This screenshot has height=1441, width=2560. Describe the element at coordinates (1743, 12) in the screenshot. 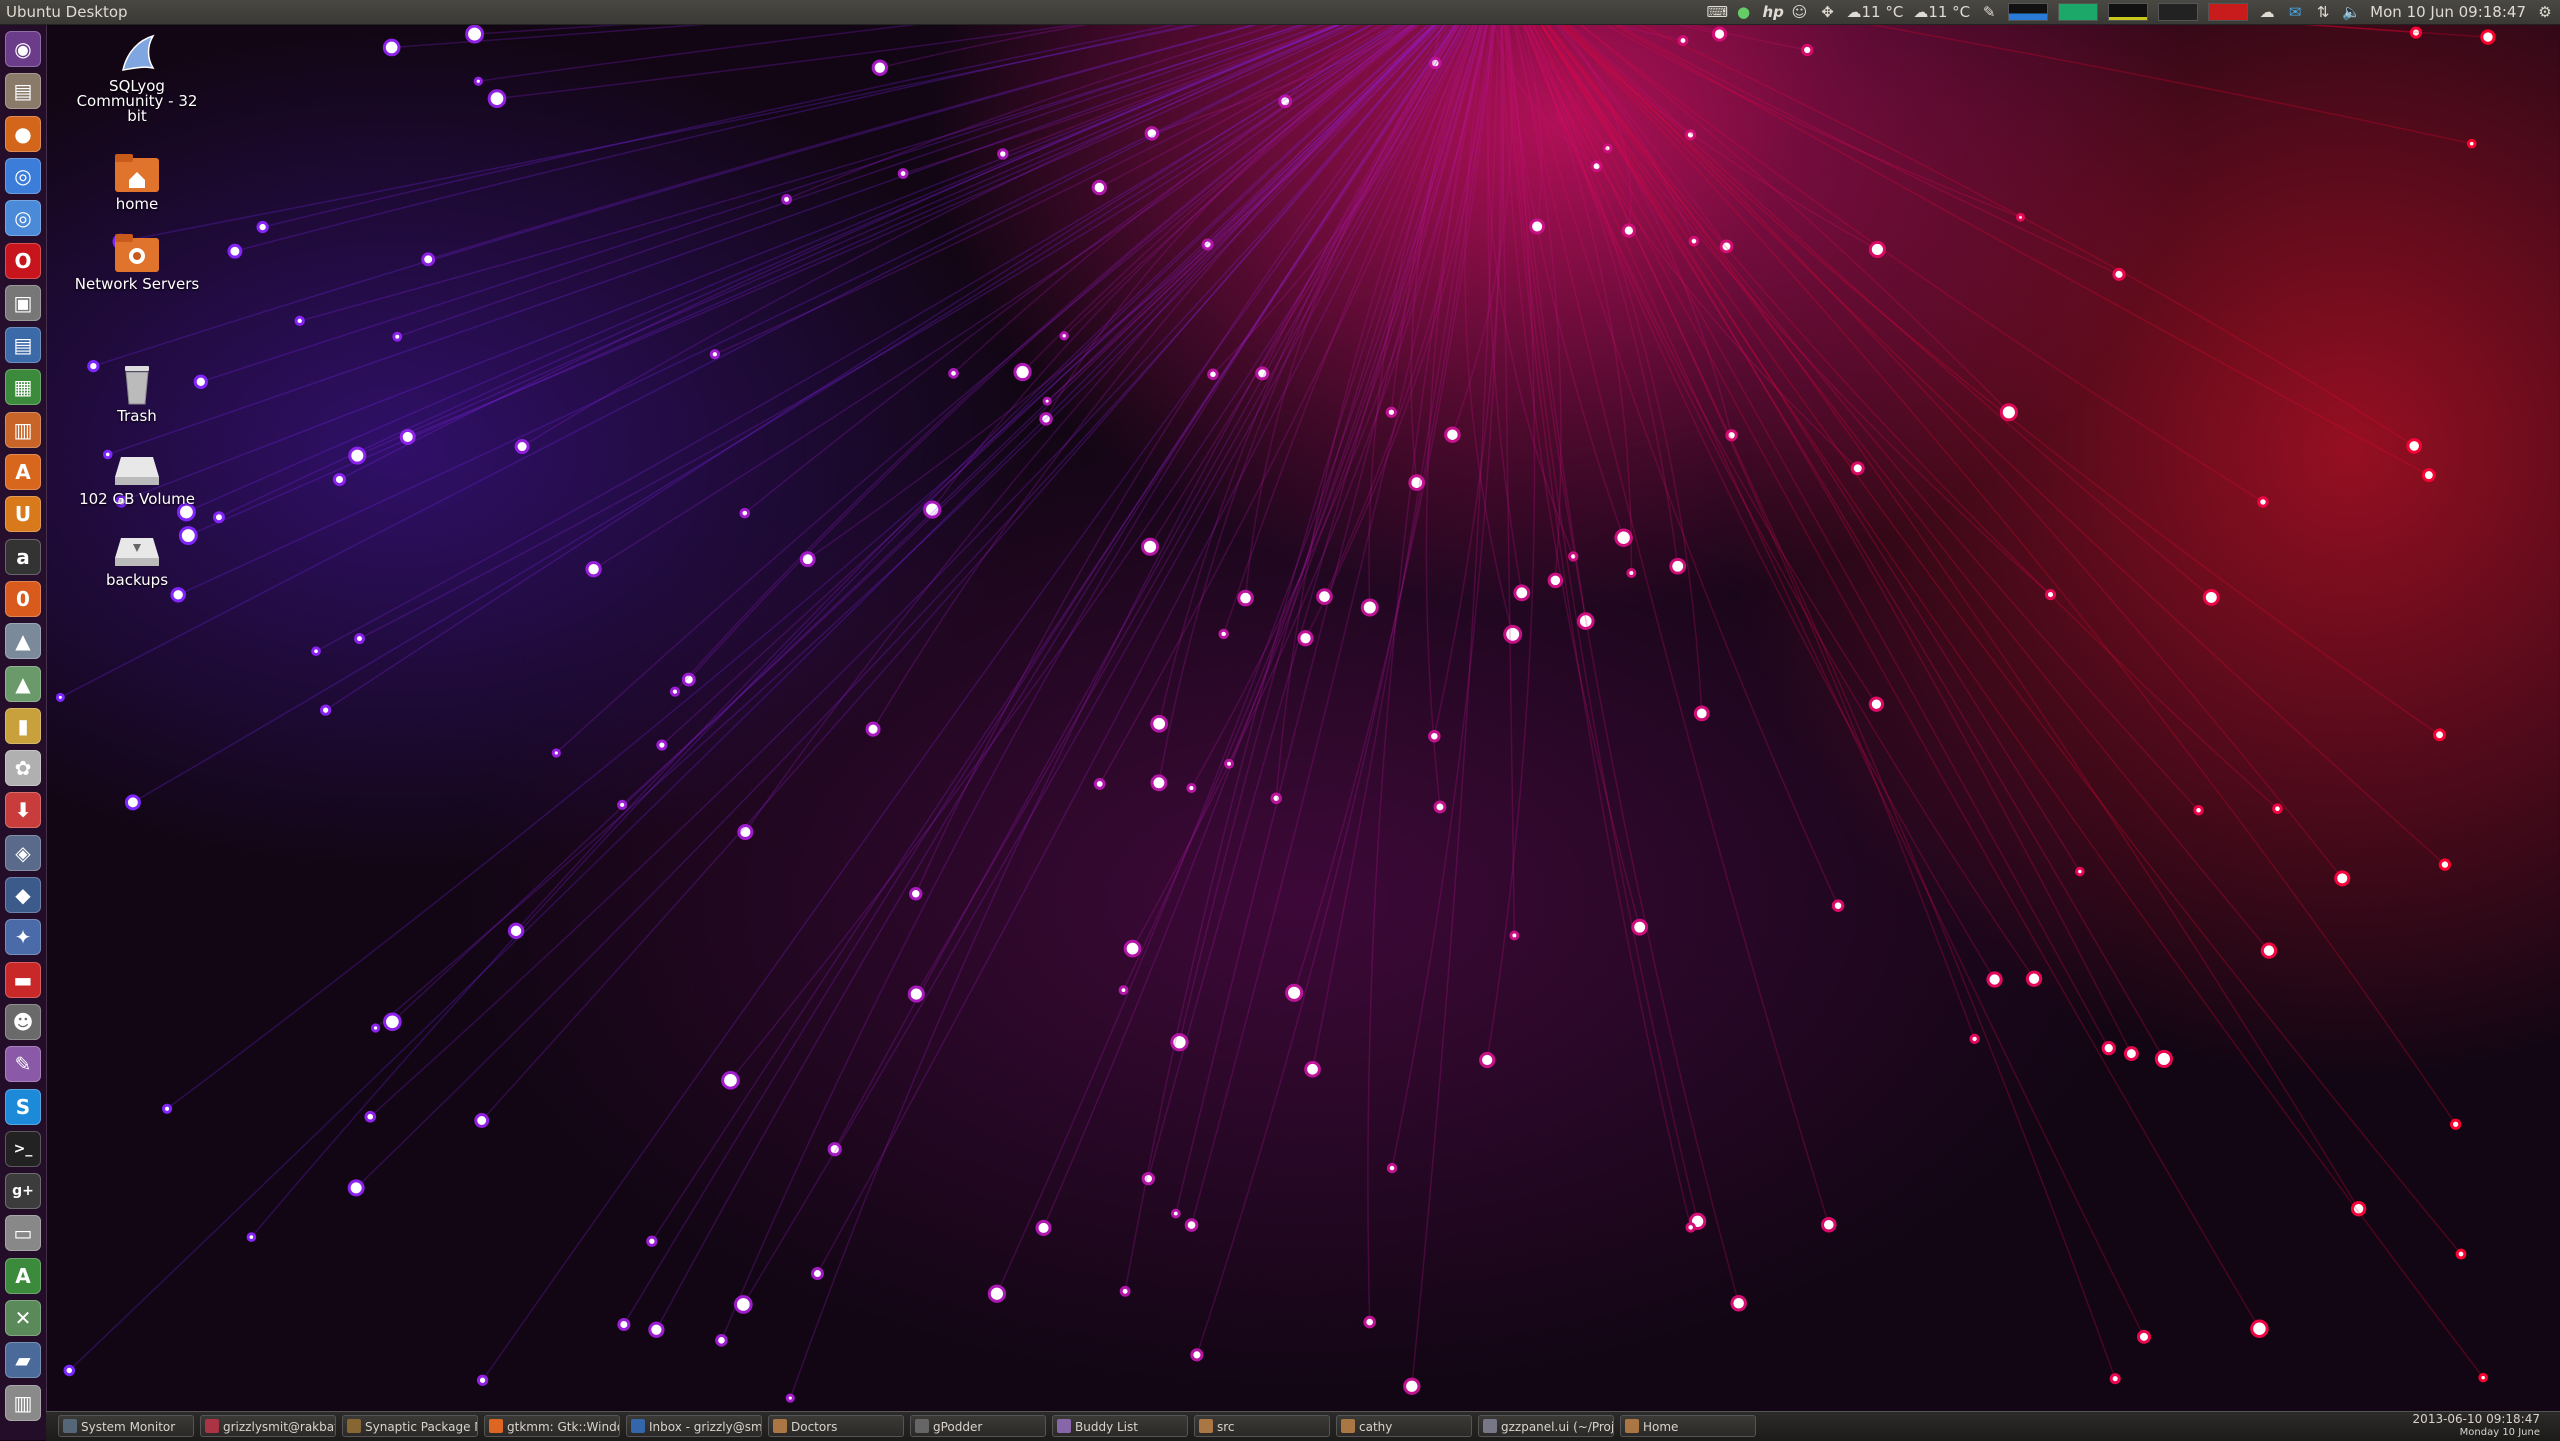

I see `update-icon: ●` at that location.